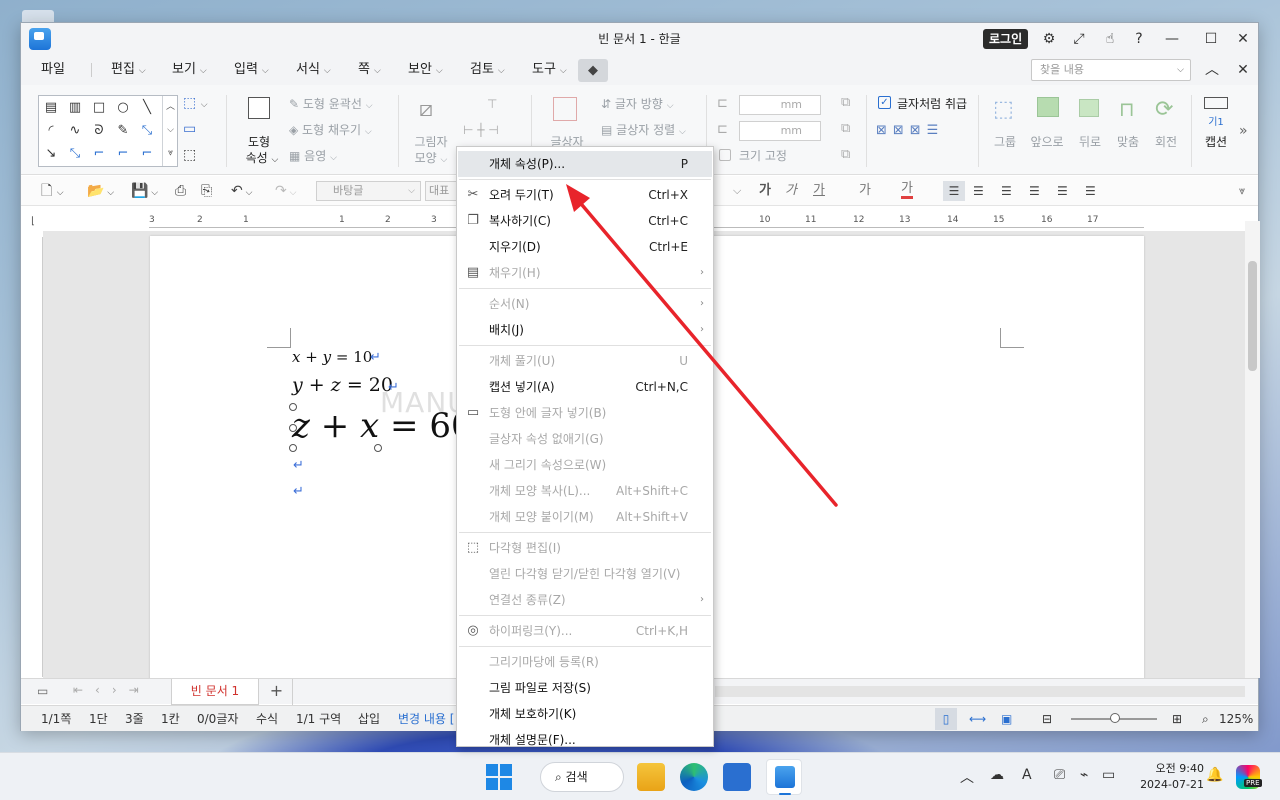 This screenshot has height=800, width=1280. What do you see at coordinates (267, 719) in the screenshot?
I see `status-mode: 수식` at bounding box center [267, 719].